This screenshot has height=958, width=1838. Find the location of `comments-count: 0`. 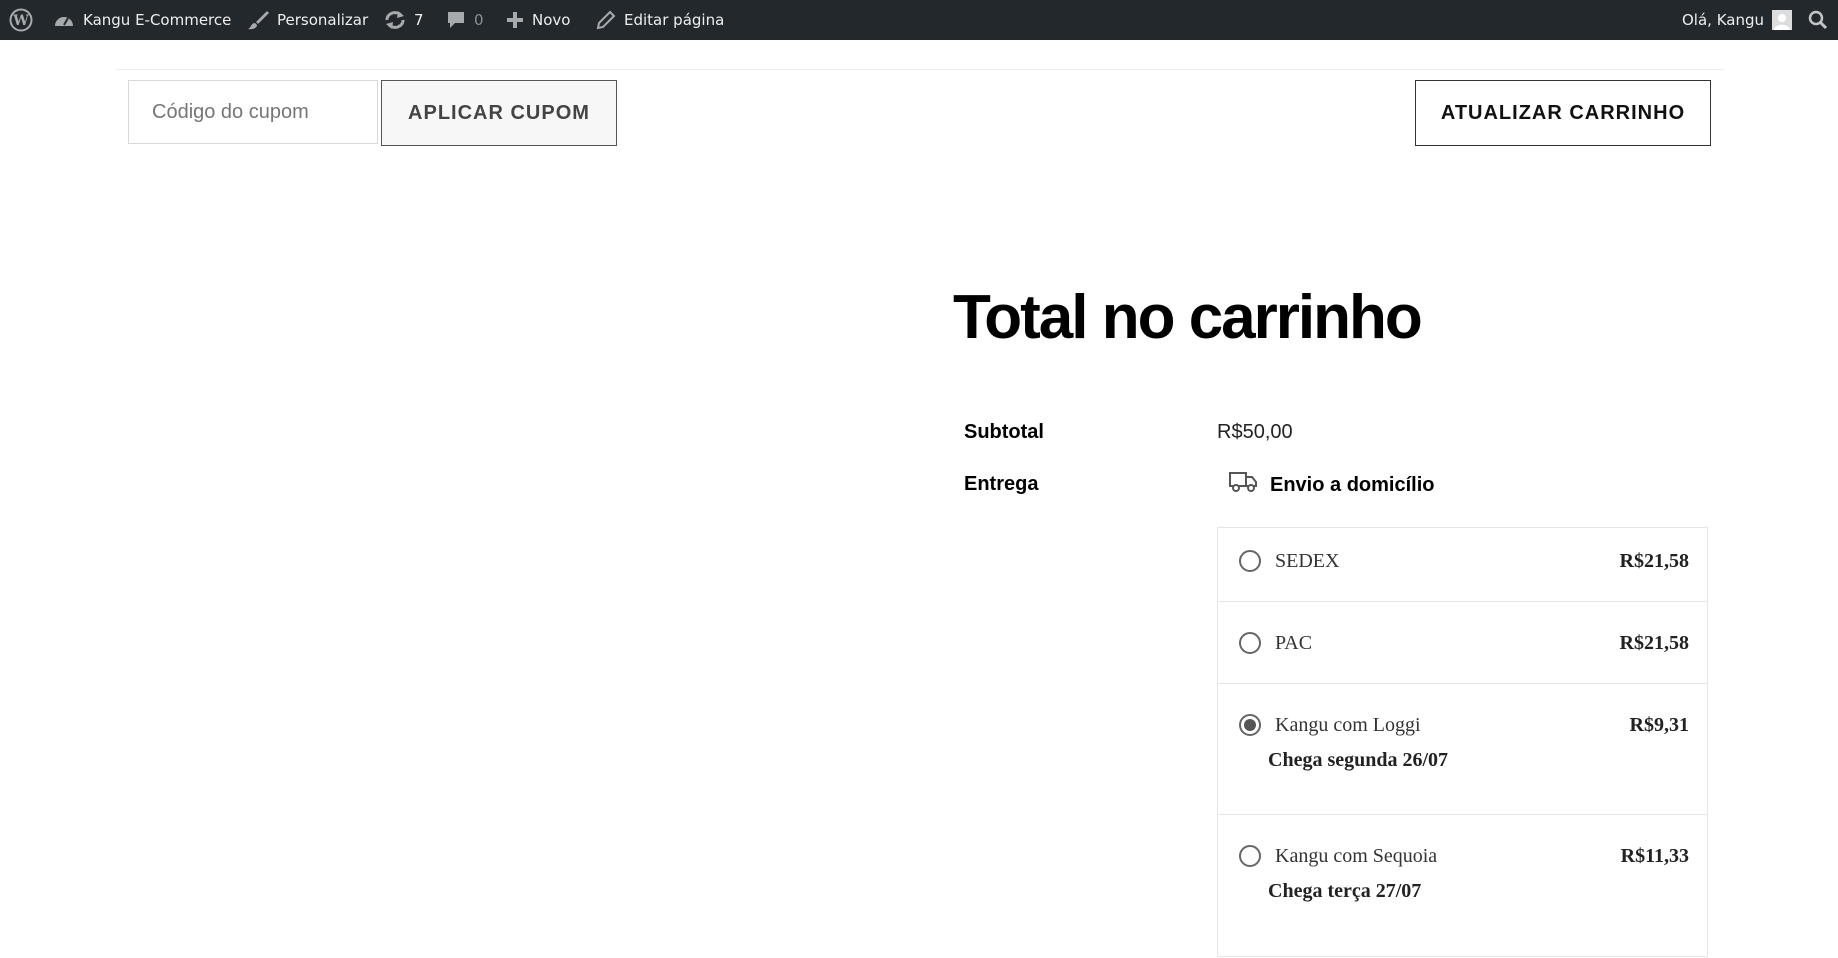

comments-count: 0 is located at coordinates (479, 20).